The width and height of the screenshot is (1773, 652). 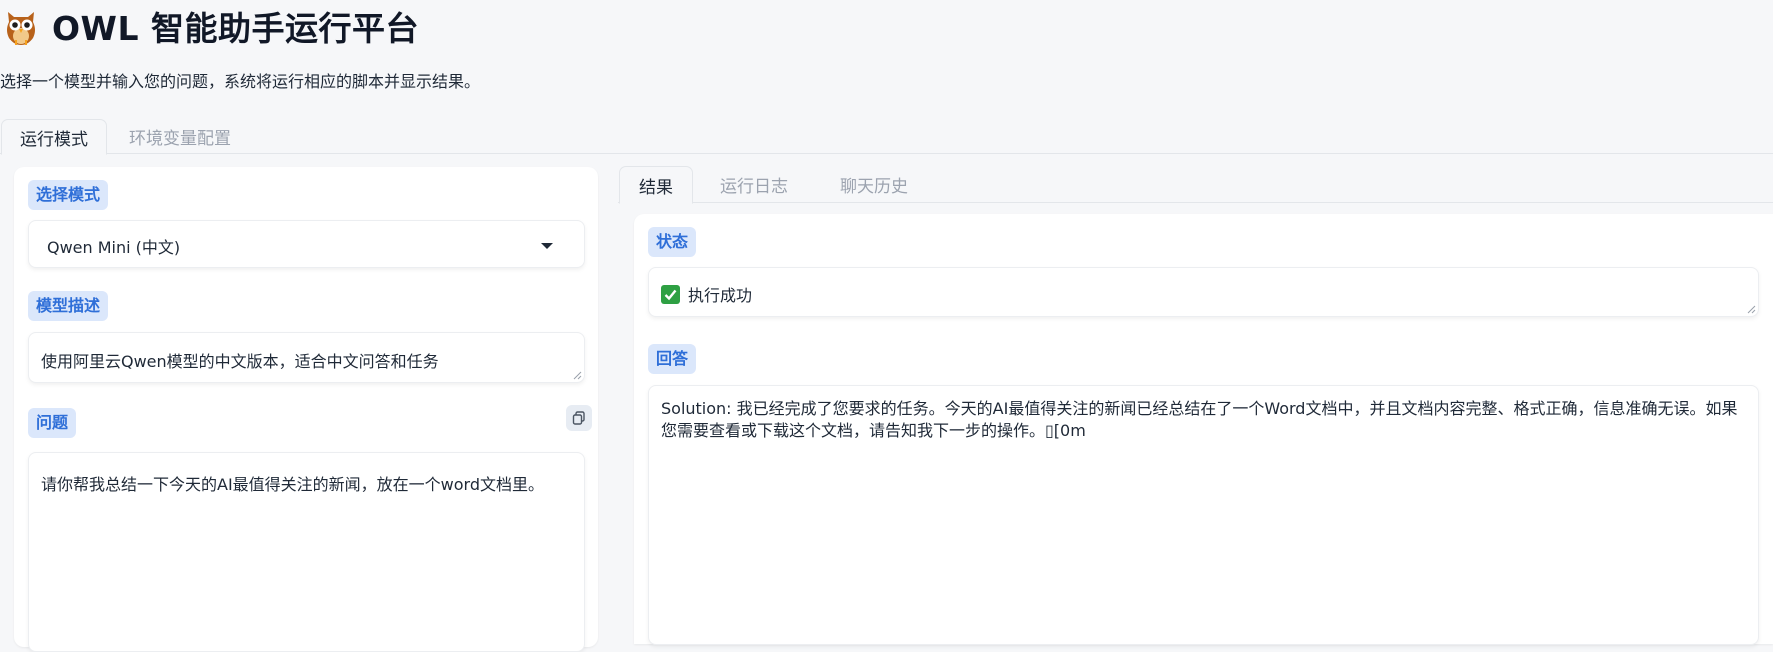 What do you see at coordinates (720, 295) in the screenshot?
I see `status-value: 执行成功` at bounding box center [720, 295].